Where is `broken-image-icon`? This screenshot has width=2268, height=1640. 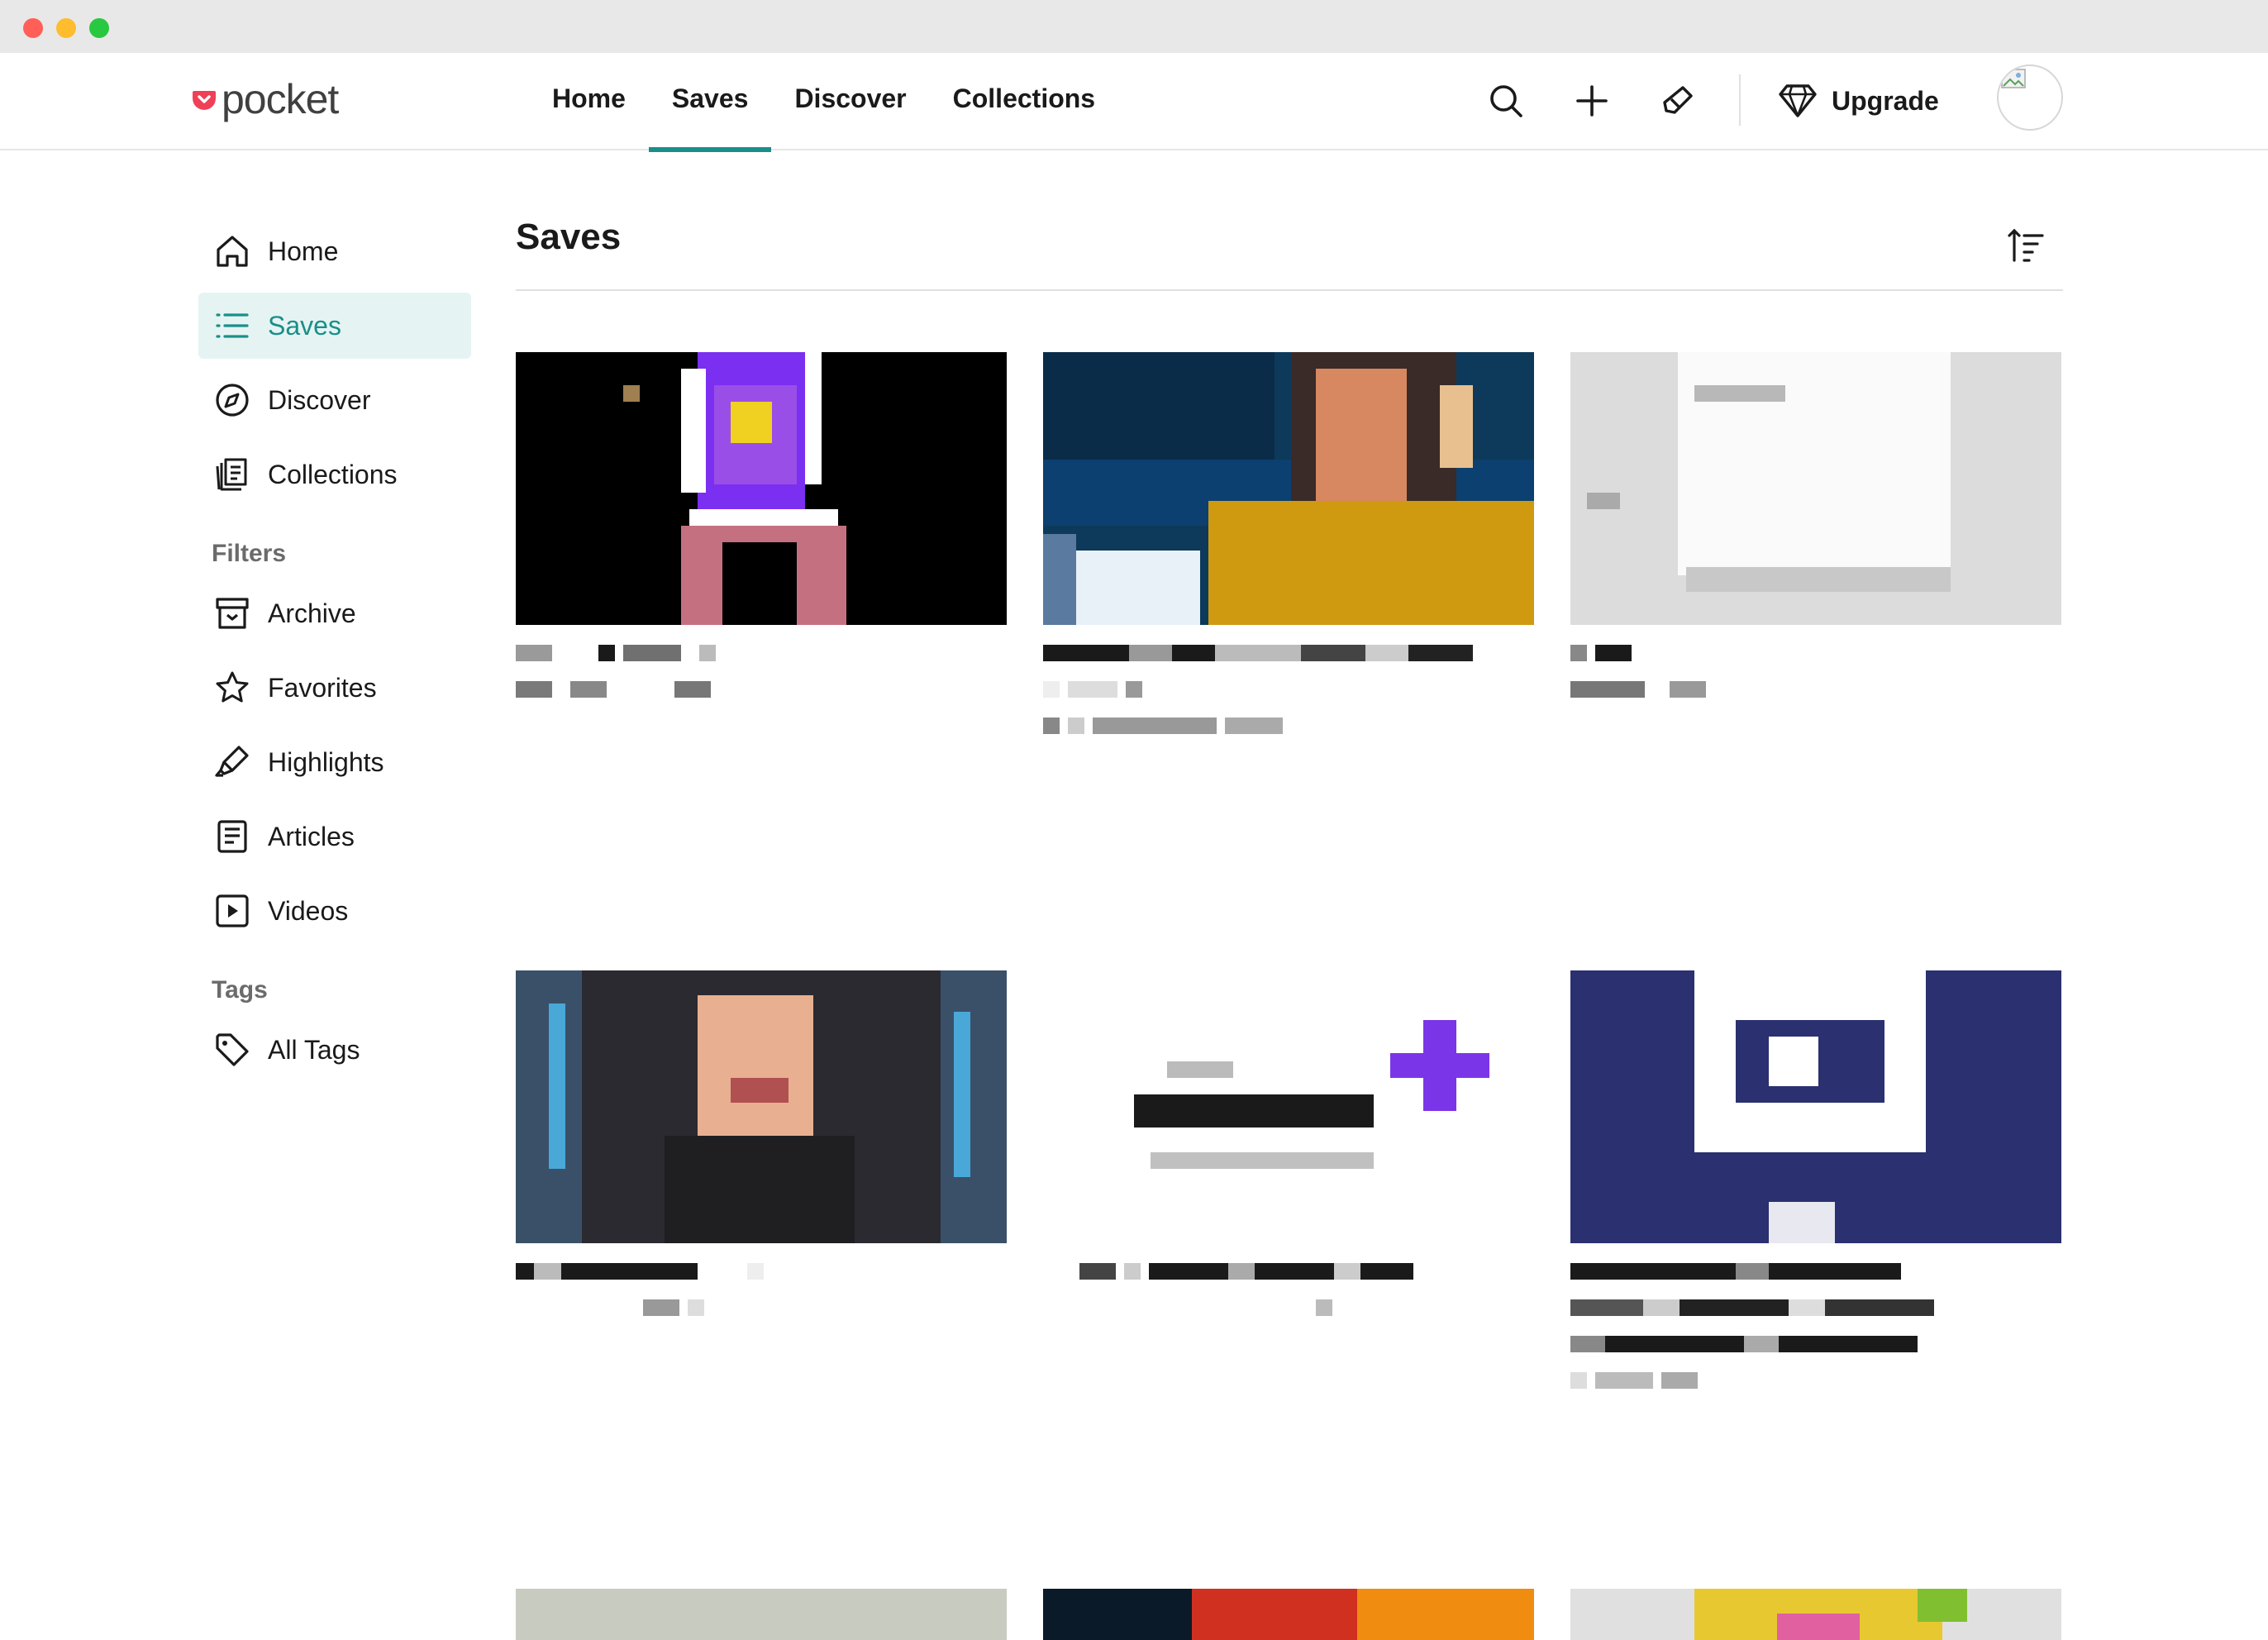 broken-image-icon is located at coordinates (2013, 78).